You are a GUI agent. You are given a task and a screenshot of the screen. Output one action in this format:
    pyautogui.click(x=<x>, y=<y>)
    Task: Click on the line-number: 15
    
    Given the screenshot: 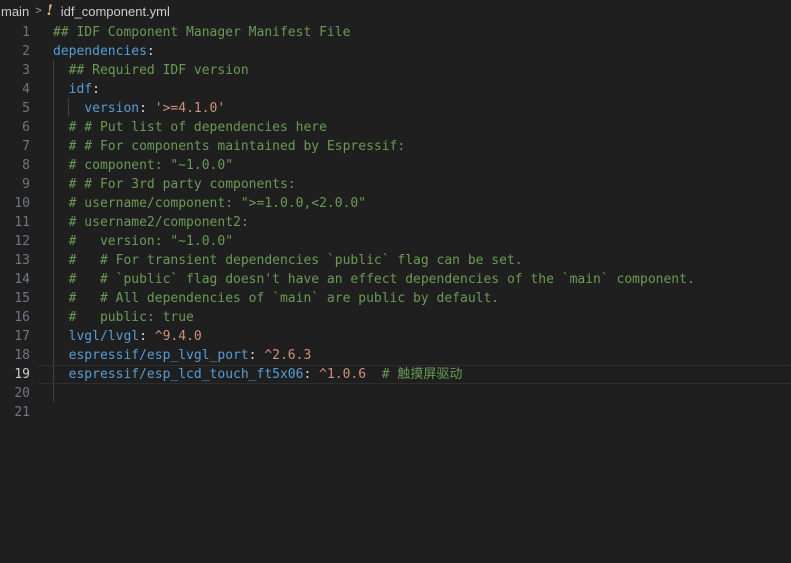 What is the action you would take?
    pyautogui.click(x=22, y=298)
    